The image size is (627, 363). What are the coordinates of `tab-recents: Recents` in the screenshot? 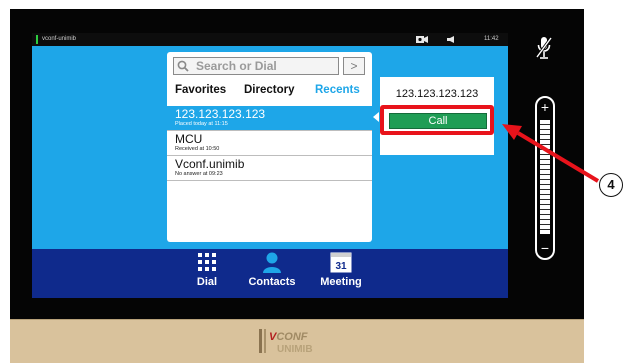 It's located at (337, 90).